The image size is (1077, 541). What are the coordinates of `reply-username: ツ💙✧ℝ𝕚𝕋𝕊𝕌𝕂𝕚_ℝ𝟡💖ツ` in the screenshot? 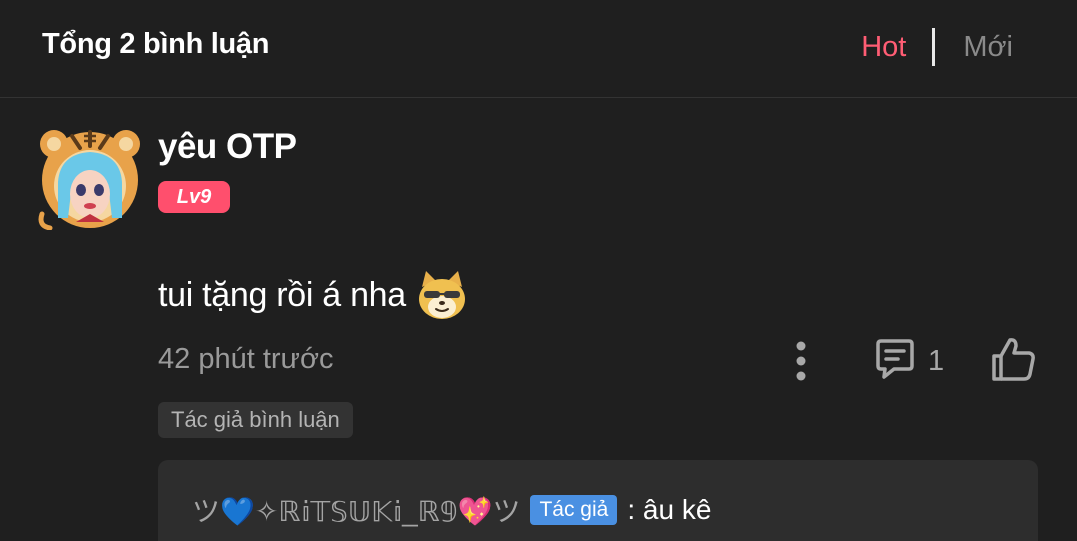 It's located at (356, 510).